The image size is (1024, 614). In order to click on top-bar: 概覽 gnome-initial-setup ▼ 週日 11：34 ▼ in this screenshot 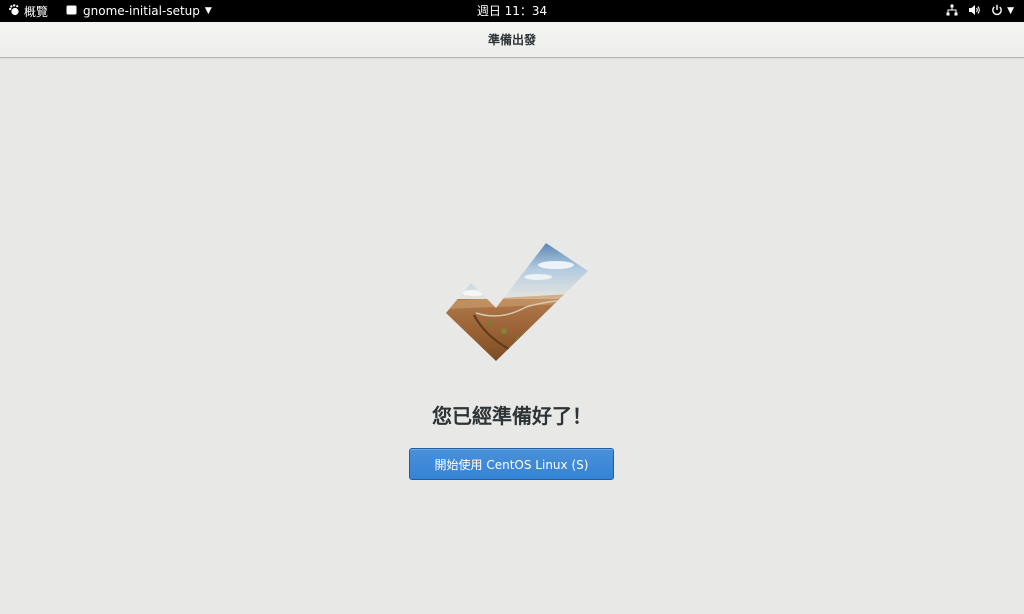, I will do `click(512, 11)`.